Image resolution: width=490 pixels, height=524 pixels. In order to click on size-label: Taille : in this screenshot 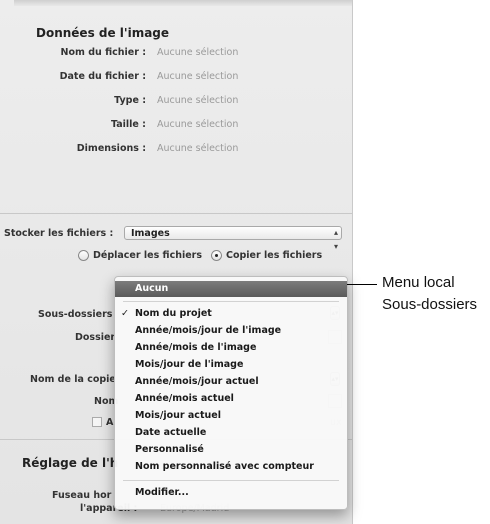, I will do `click(128, 124)`.